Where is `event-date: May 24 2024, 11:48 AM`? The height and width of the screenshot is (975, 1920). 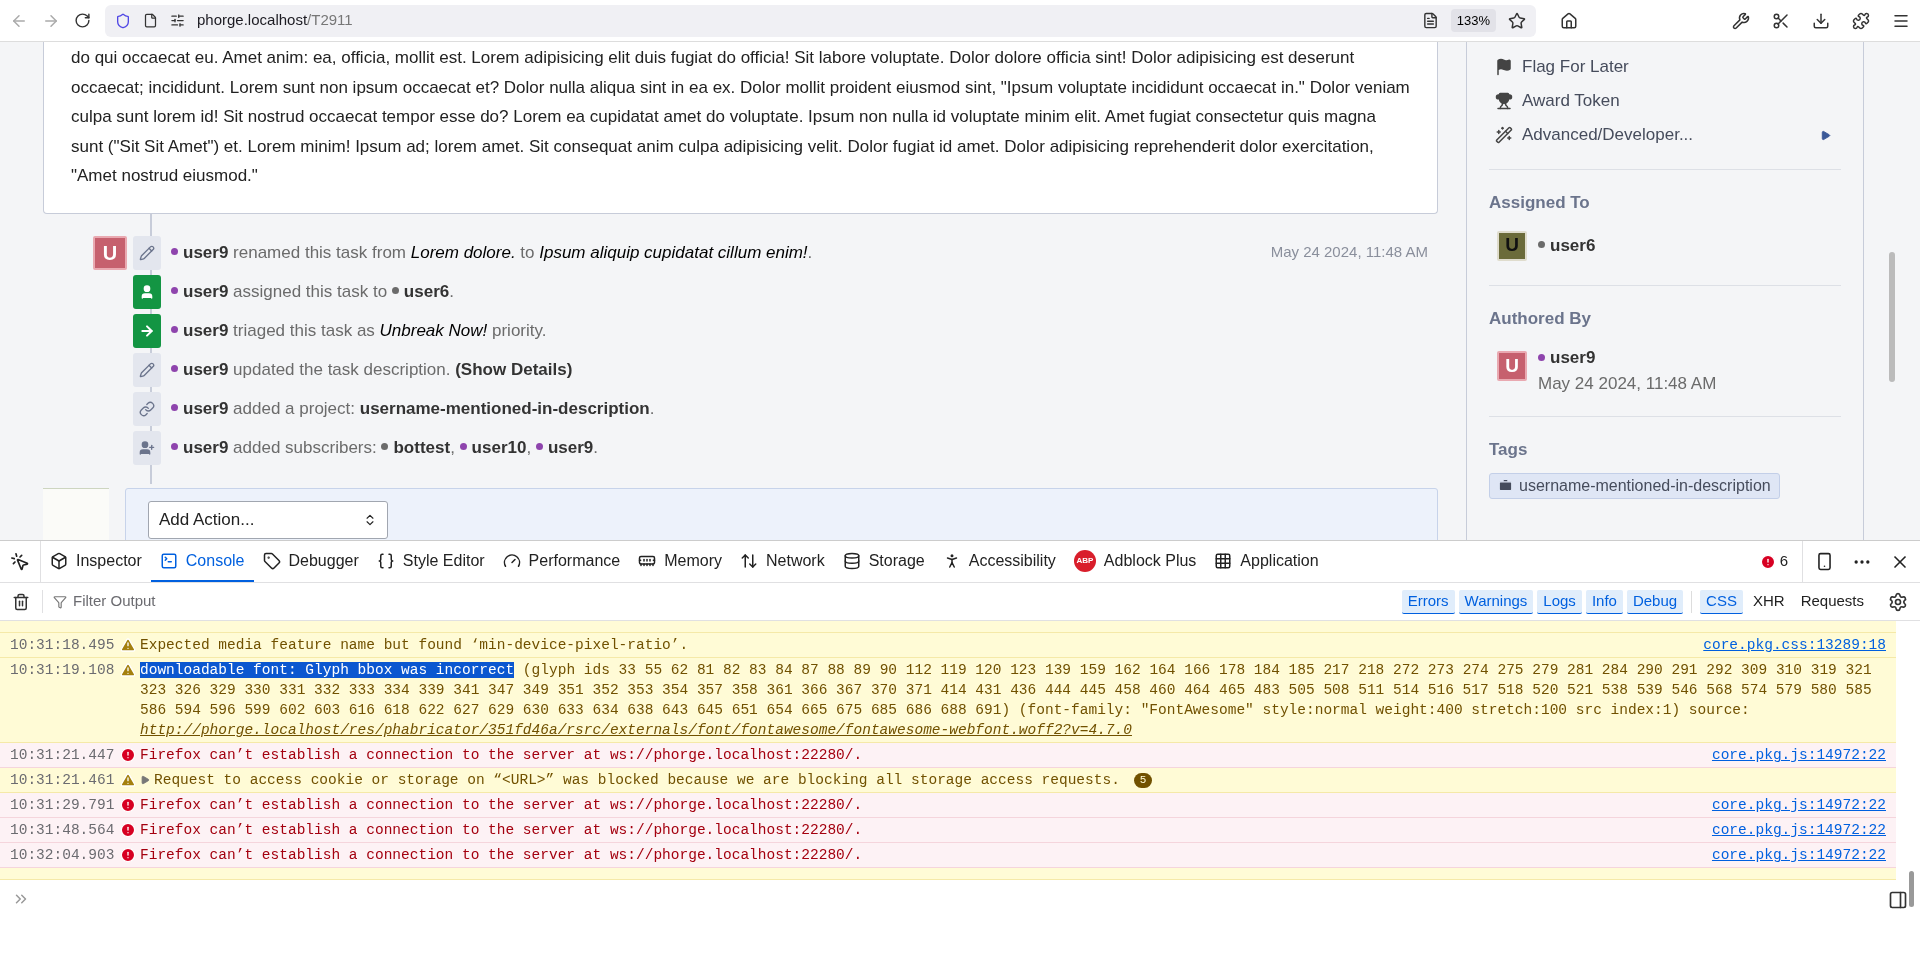
event-date: May 24 2024, 11:48 AM is located at coordinates (1349, 252).